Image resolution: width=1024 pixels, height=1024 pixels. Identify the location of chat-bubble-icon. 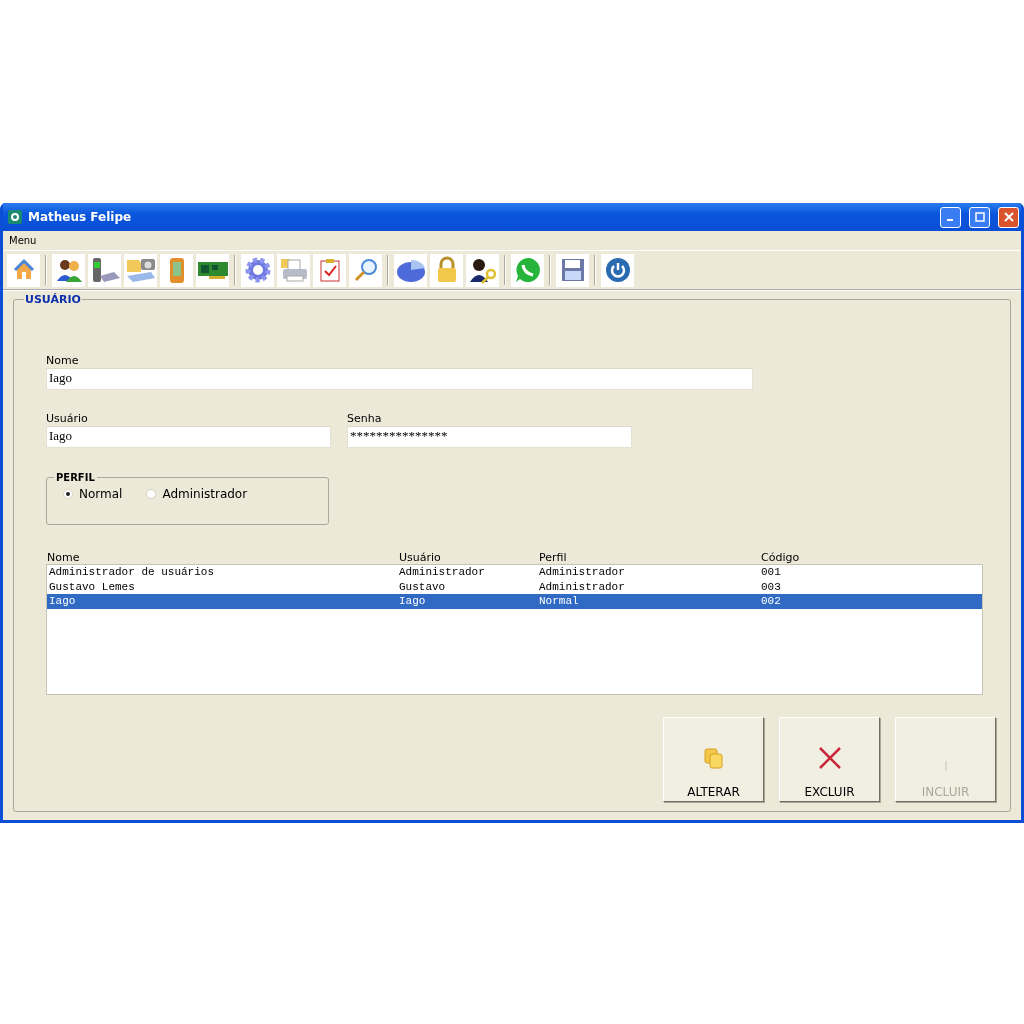
(527, 270).